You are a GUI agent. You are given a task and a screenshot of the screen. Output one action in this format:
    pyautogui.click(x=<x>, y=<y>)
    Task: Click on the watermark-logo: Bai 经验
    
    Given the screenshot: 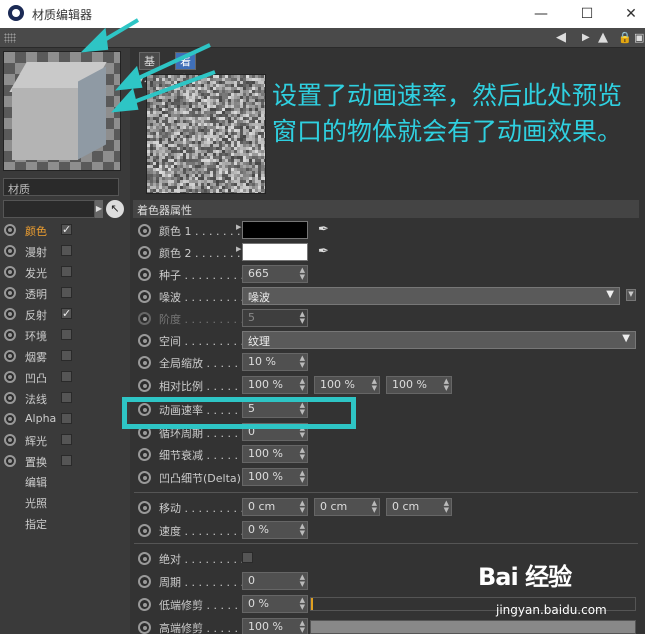 What is the action you would take?
    pyautogui.click(x=525, y=577)
    